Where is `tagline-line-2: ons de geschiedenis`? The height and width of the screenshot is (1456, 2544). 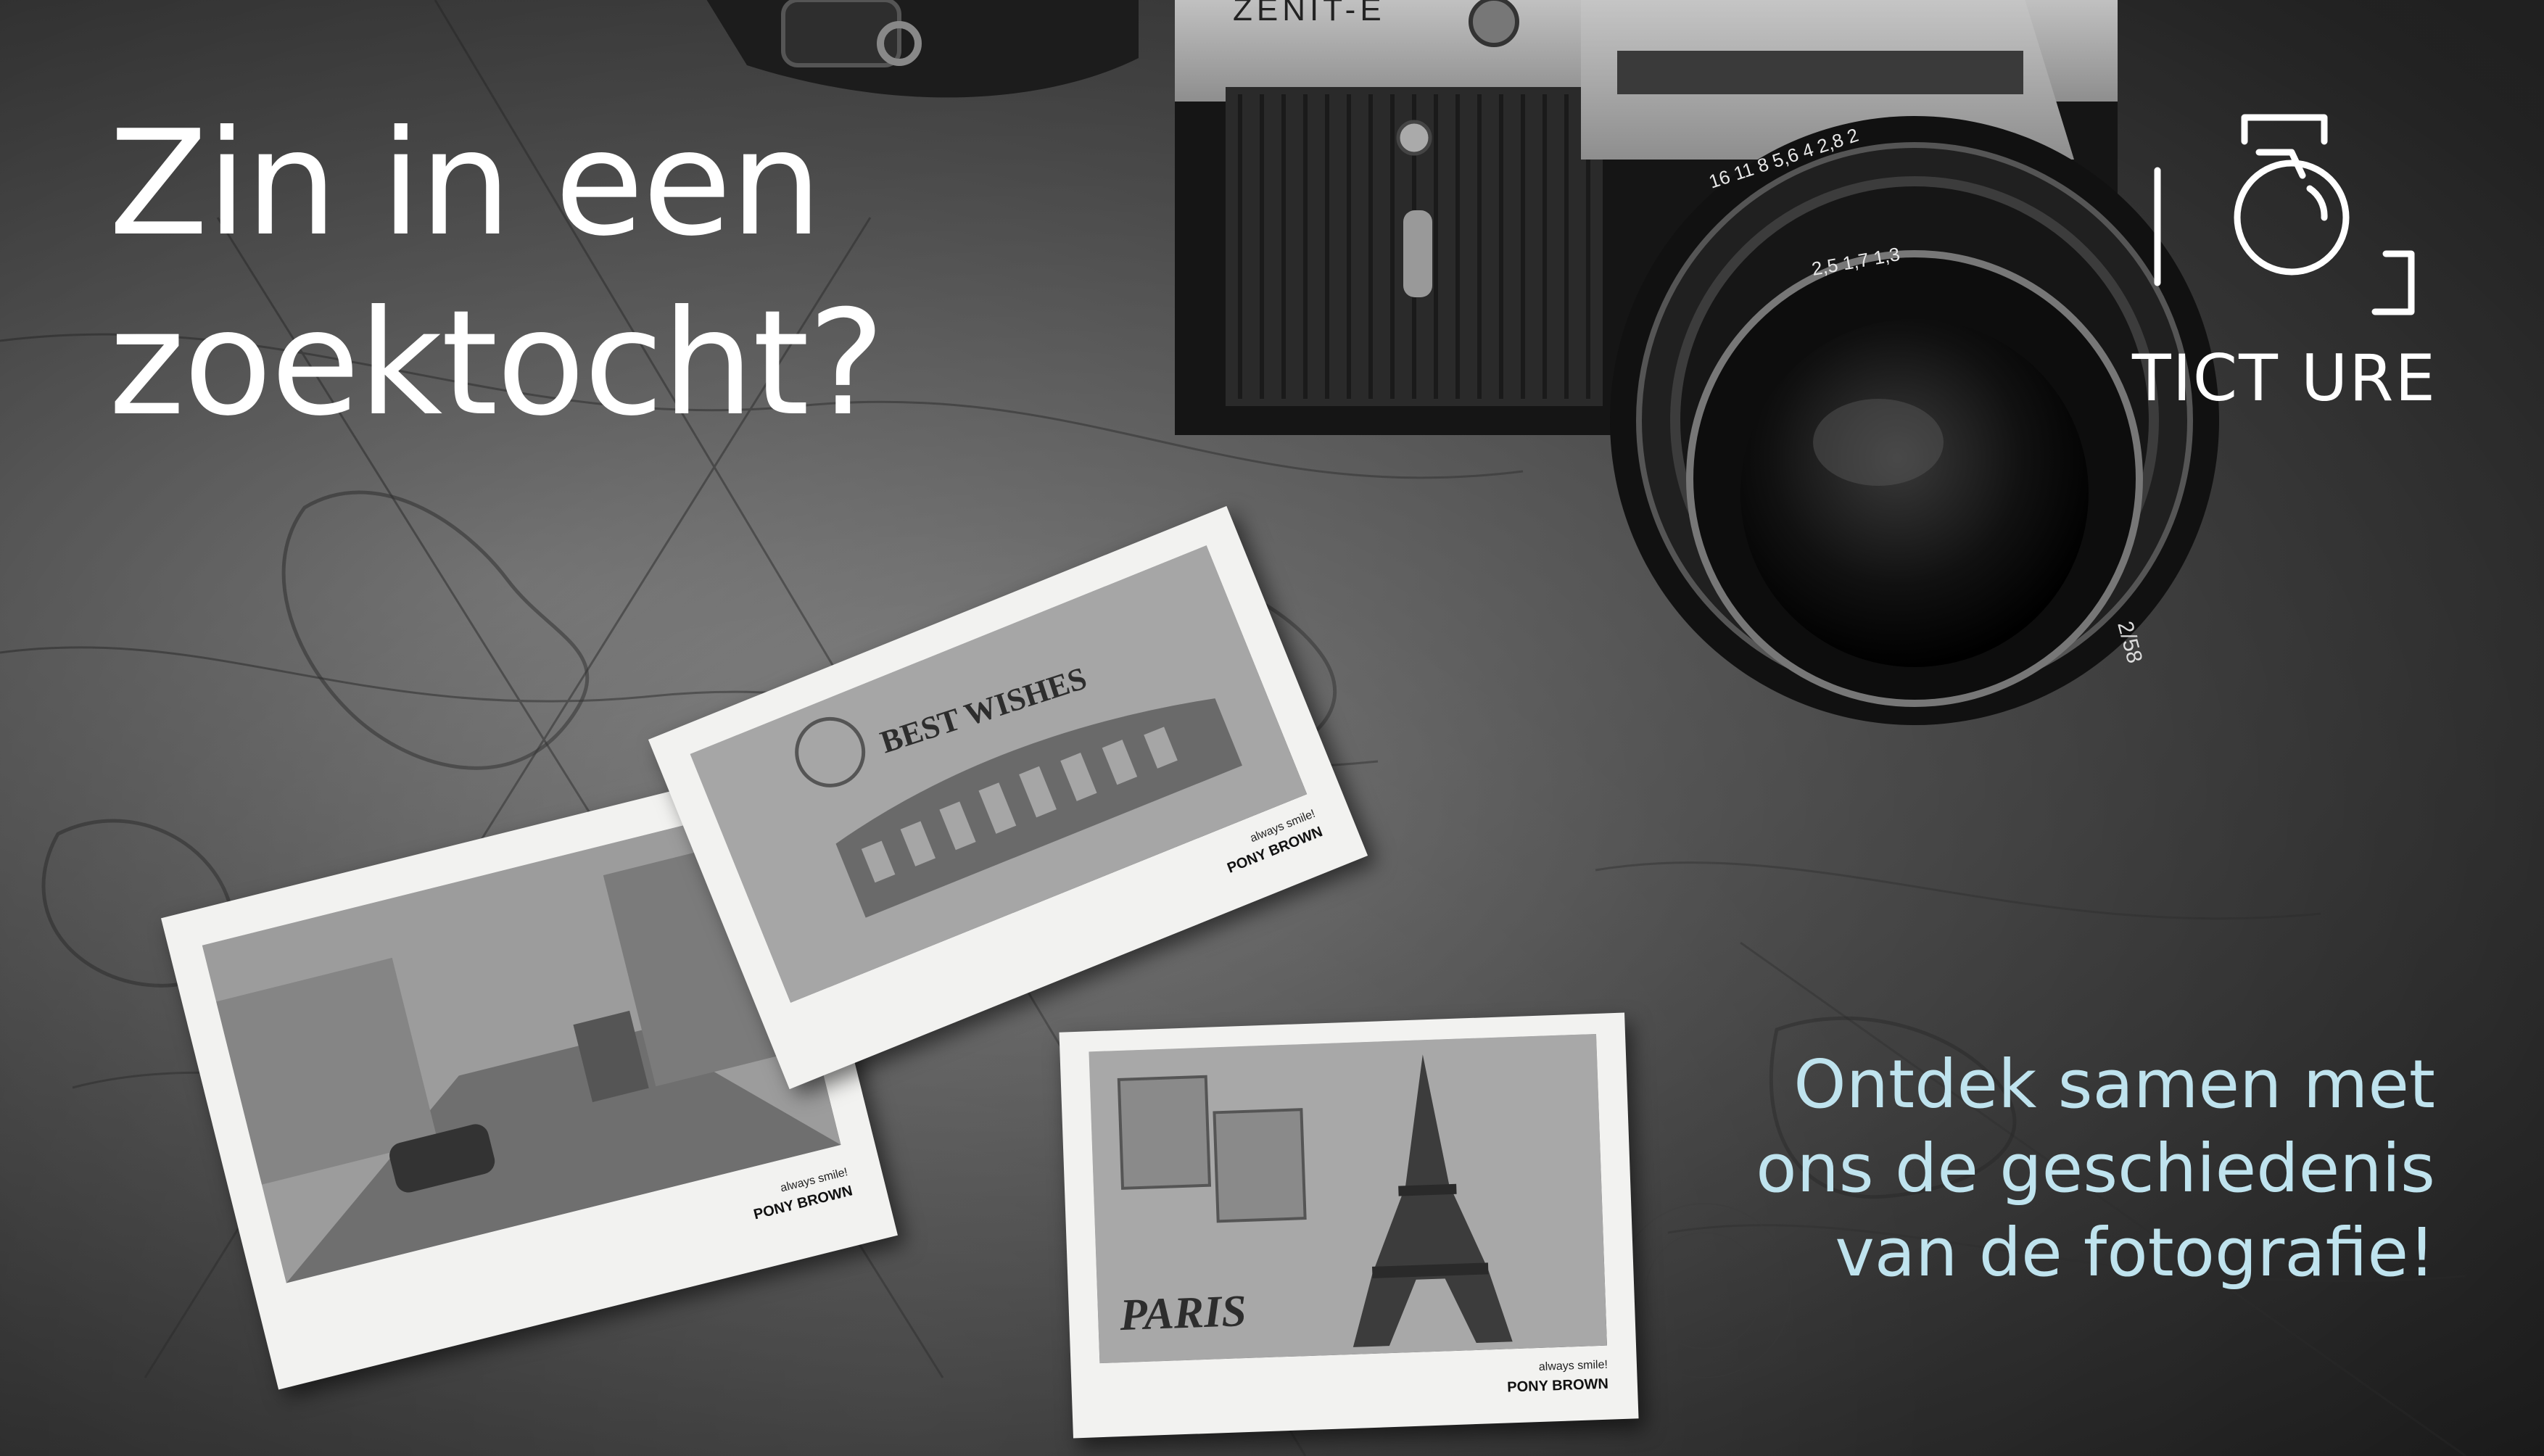 tagline-line-2: ons de geschiedenis is located at coordinates (2095, 1168).